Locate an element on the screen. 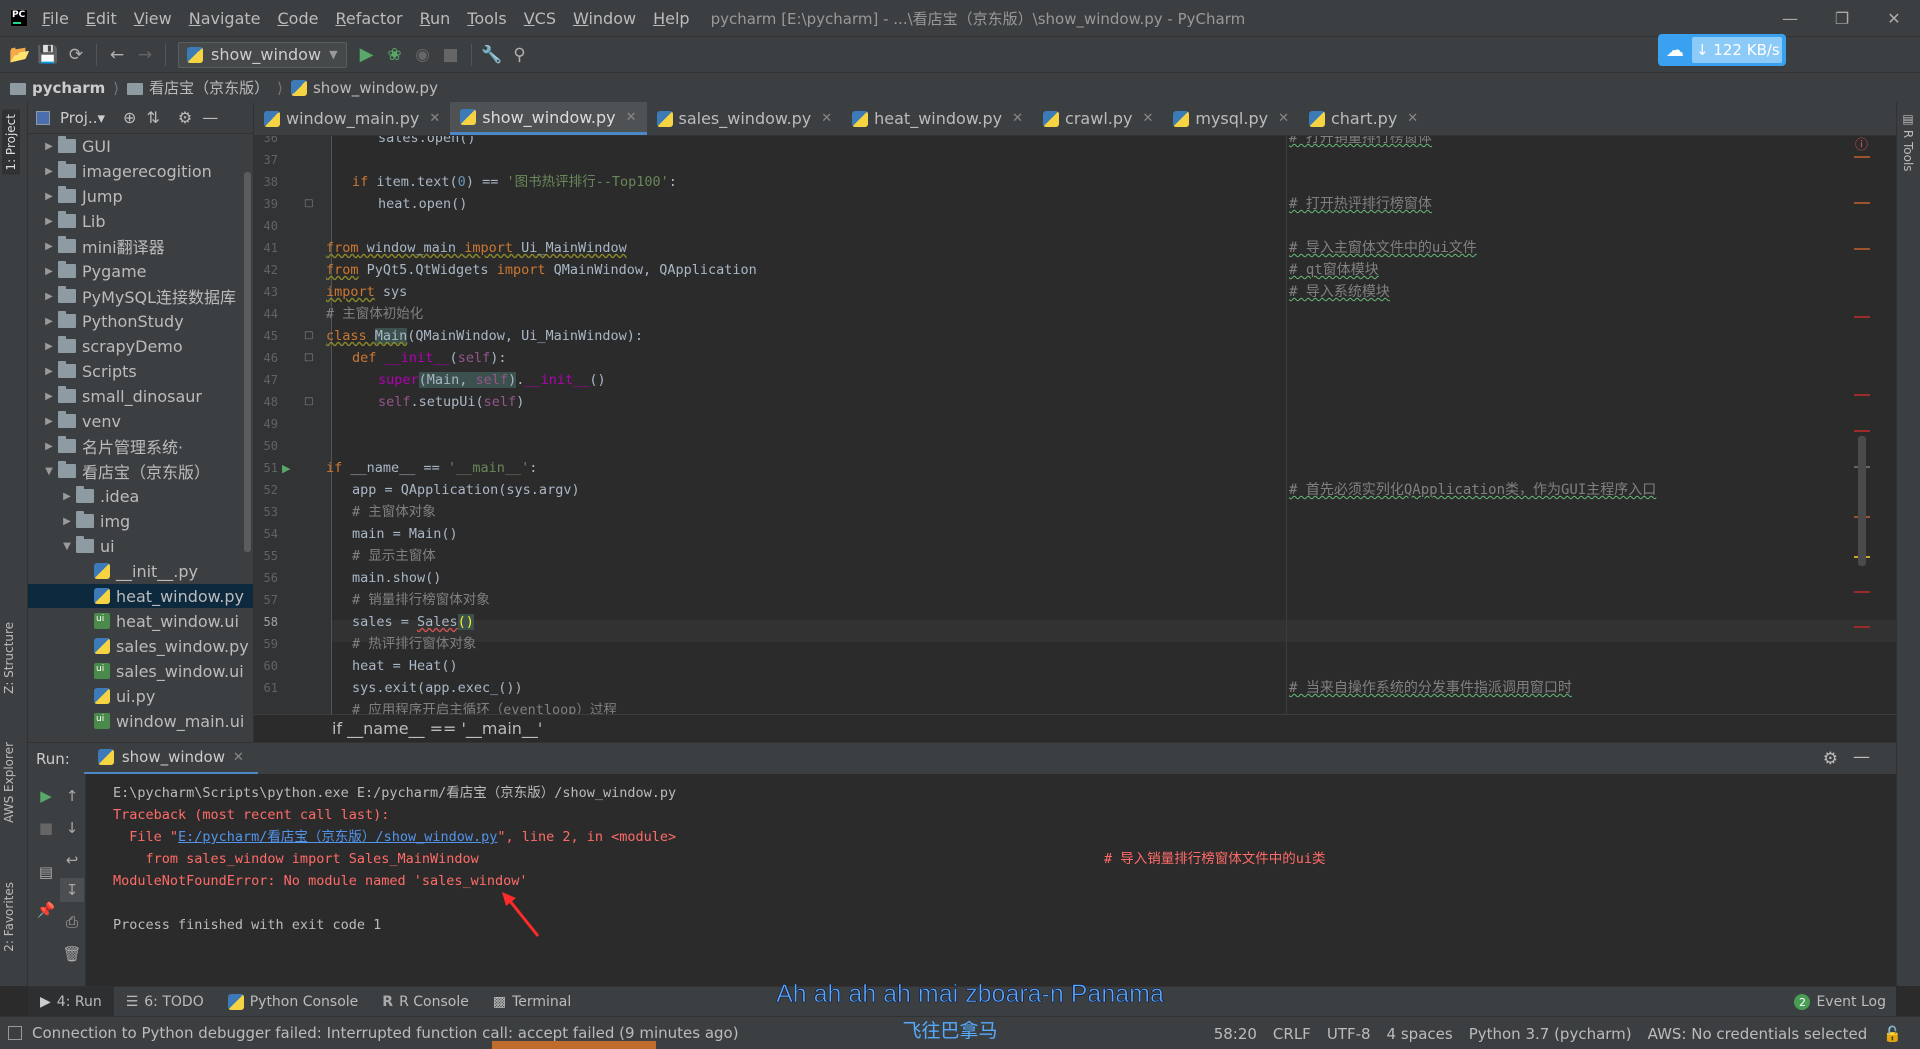 This screenshot has width=1920, height=1049. tree-item: ▶ Jump is located at coordinates (140, 196).